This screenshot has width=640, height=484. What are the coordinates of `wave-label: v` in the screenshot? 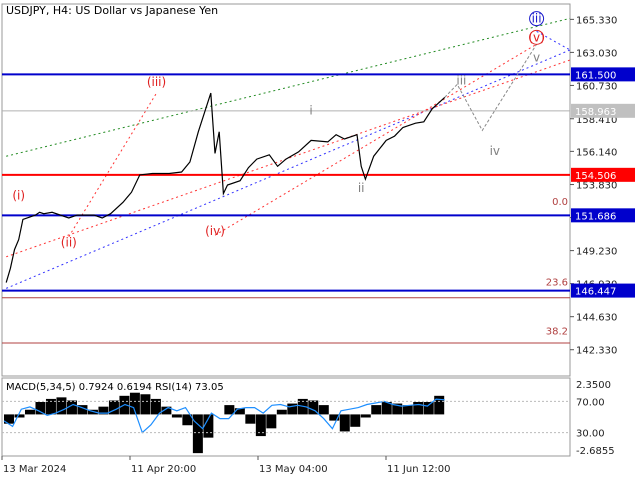 It's located at (536, 57).